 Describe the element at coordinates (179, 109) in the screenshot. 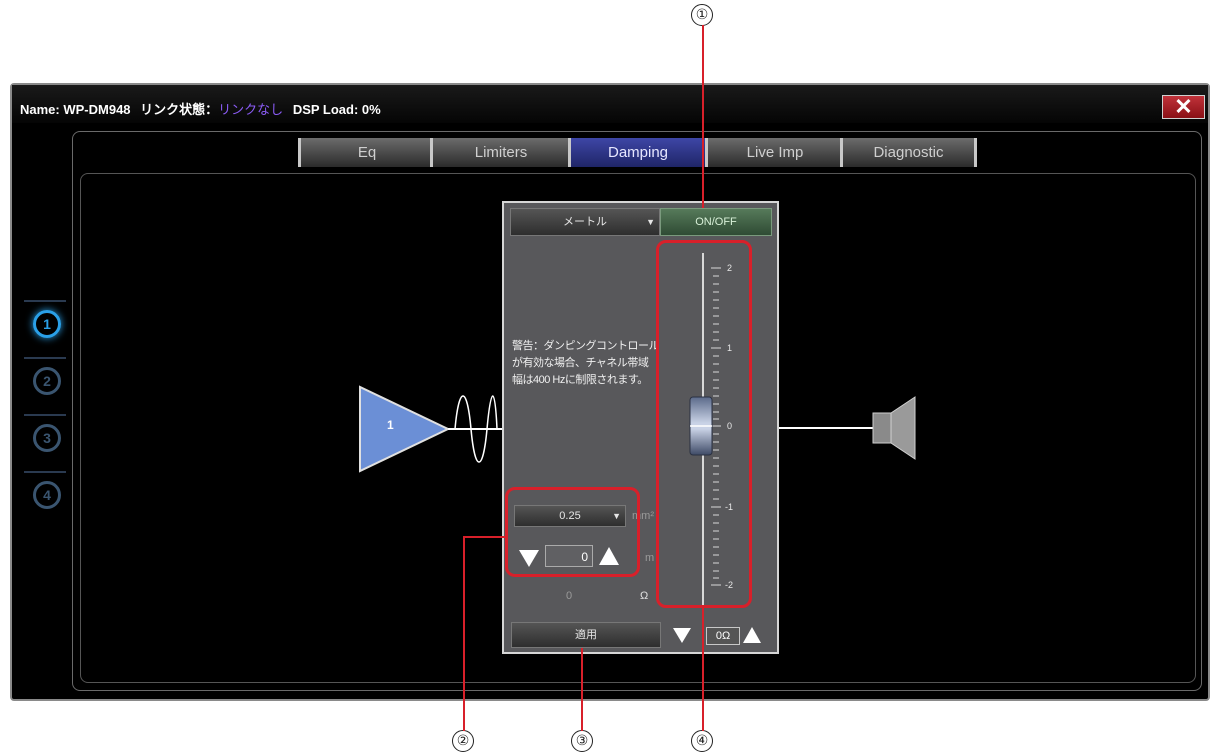

I see `link-status-label: リンク状態：` at that location.